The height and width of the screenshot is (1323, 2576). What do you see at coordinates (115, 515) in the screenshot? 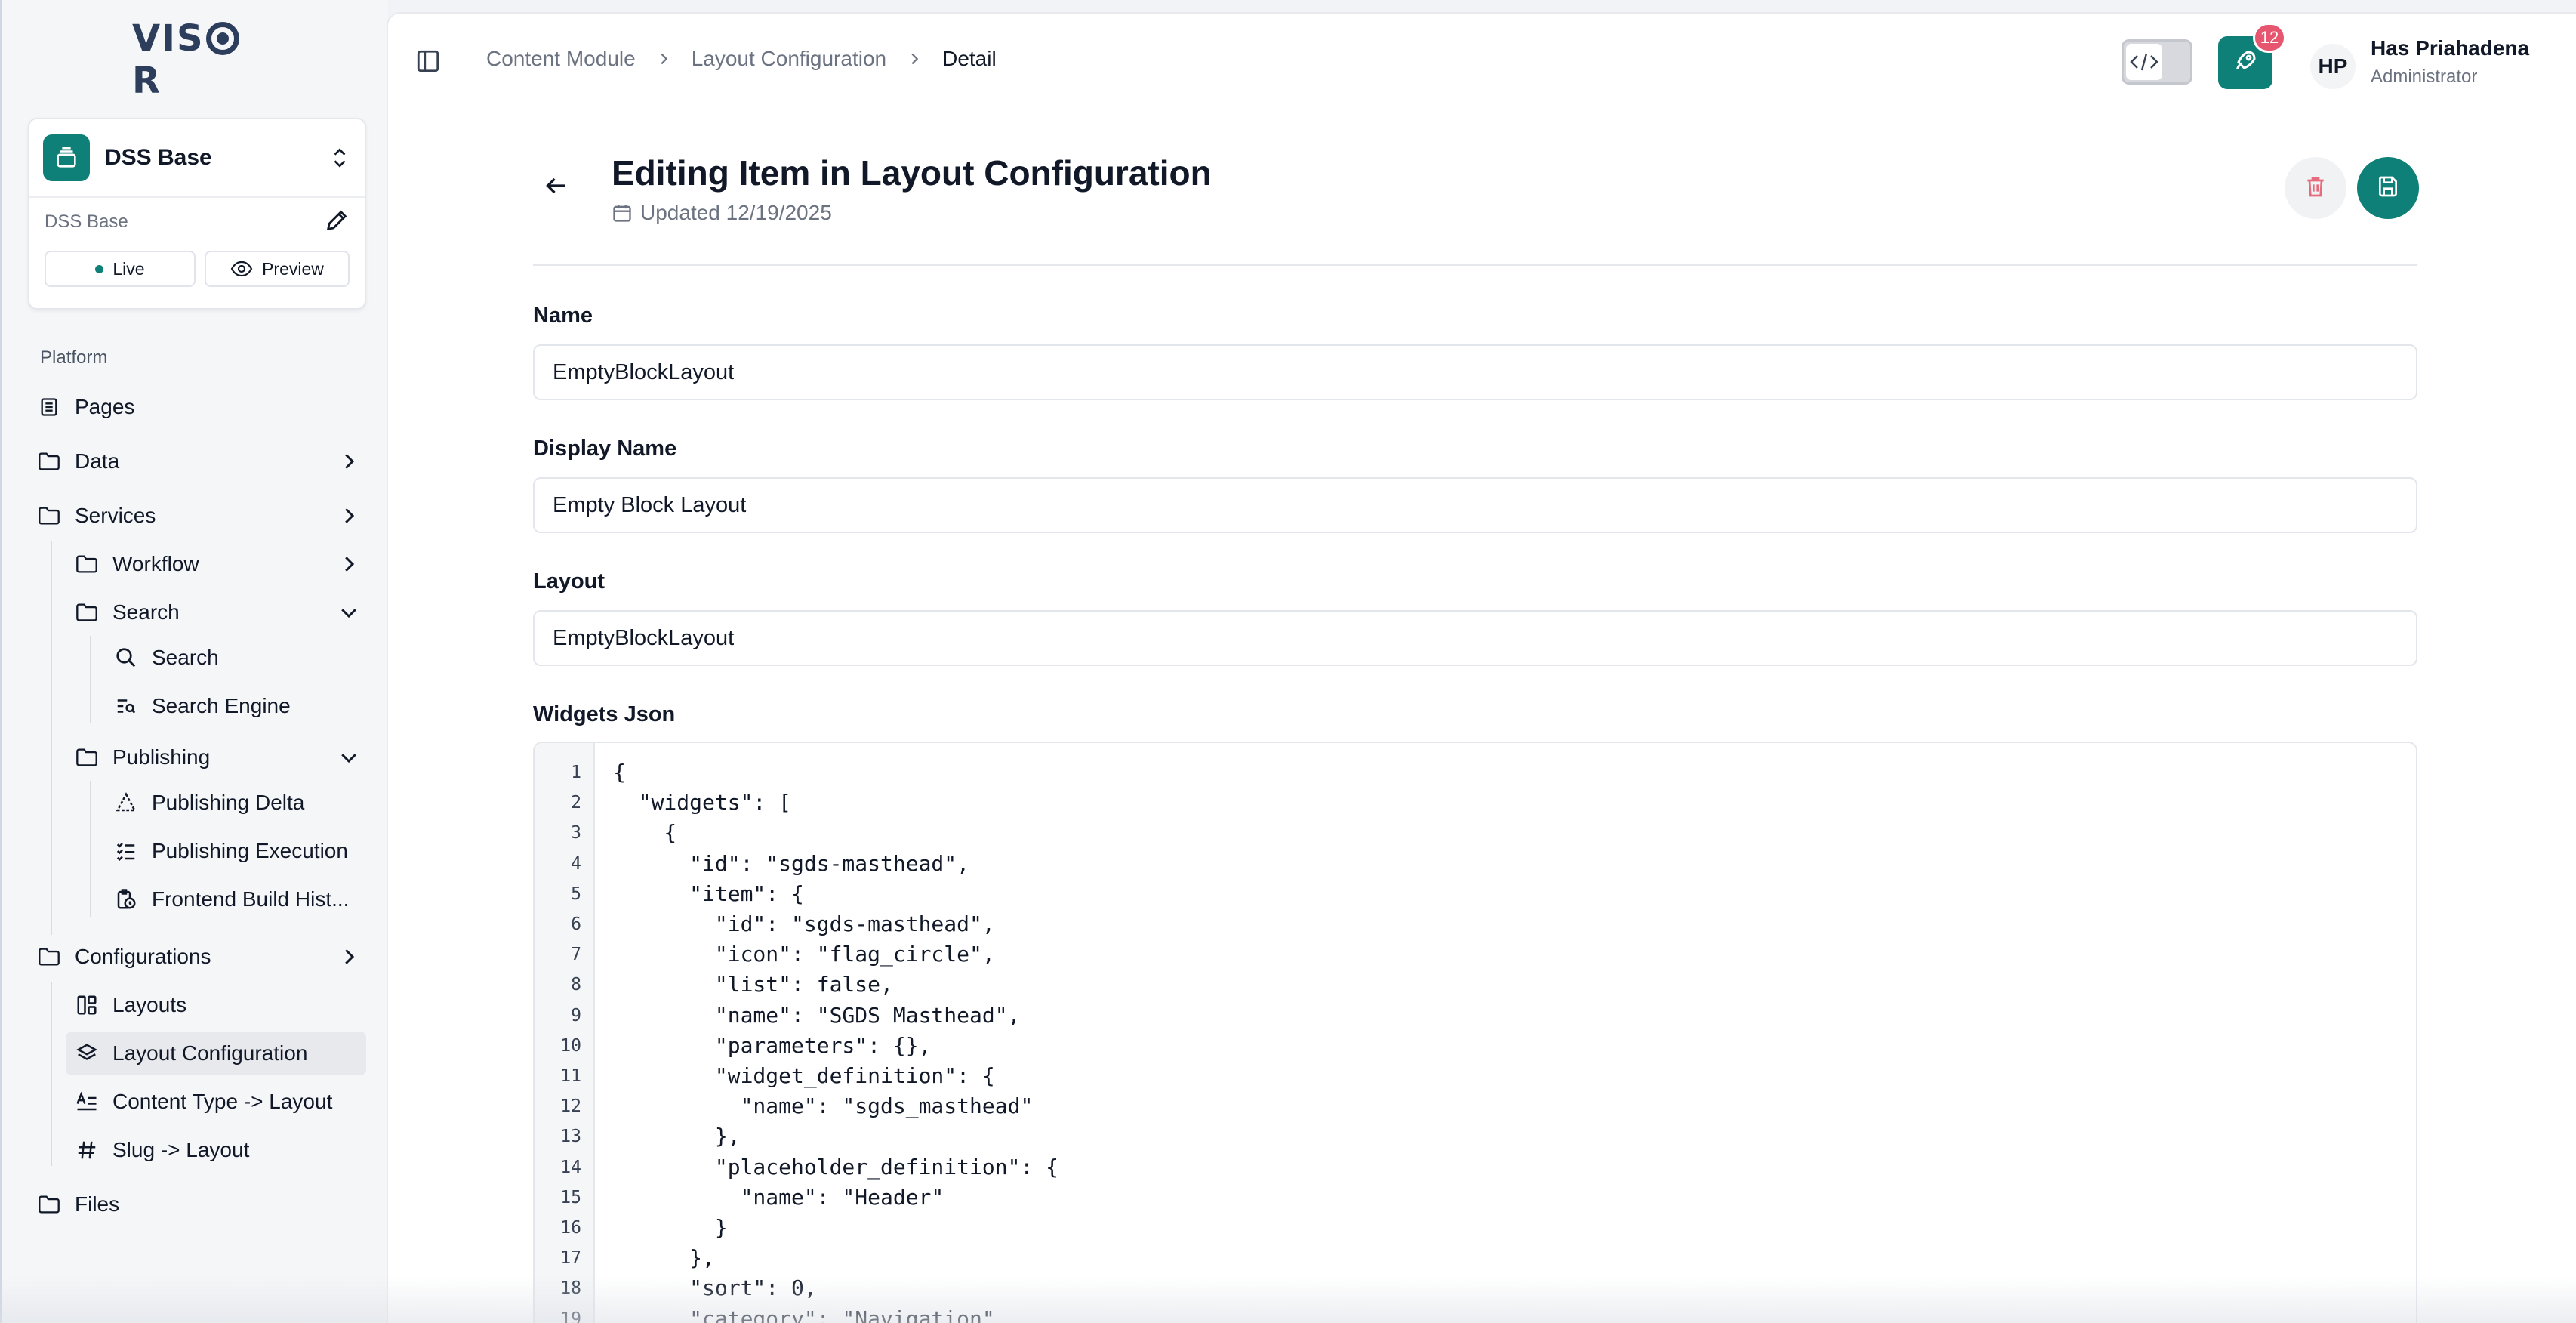
I see `sidebar-item-label: Services` at bounding box center [115, 515].